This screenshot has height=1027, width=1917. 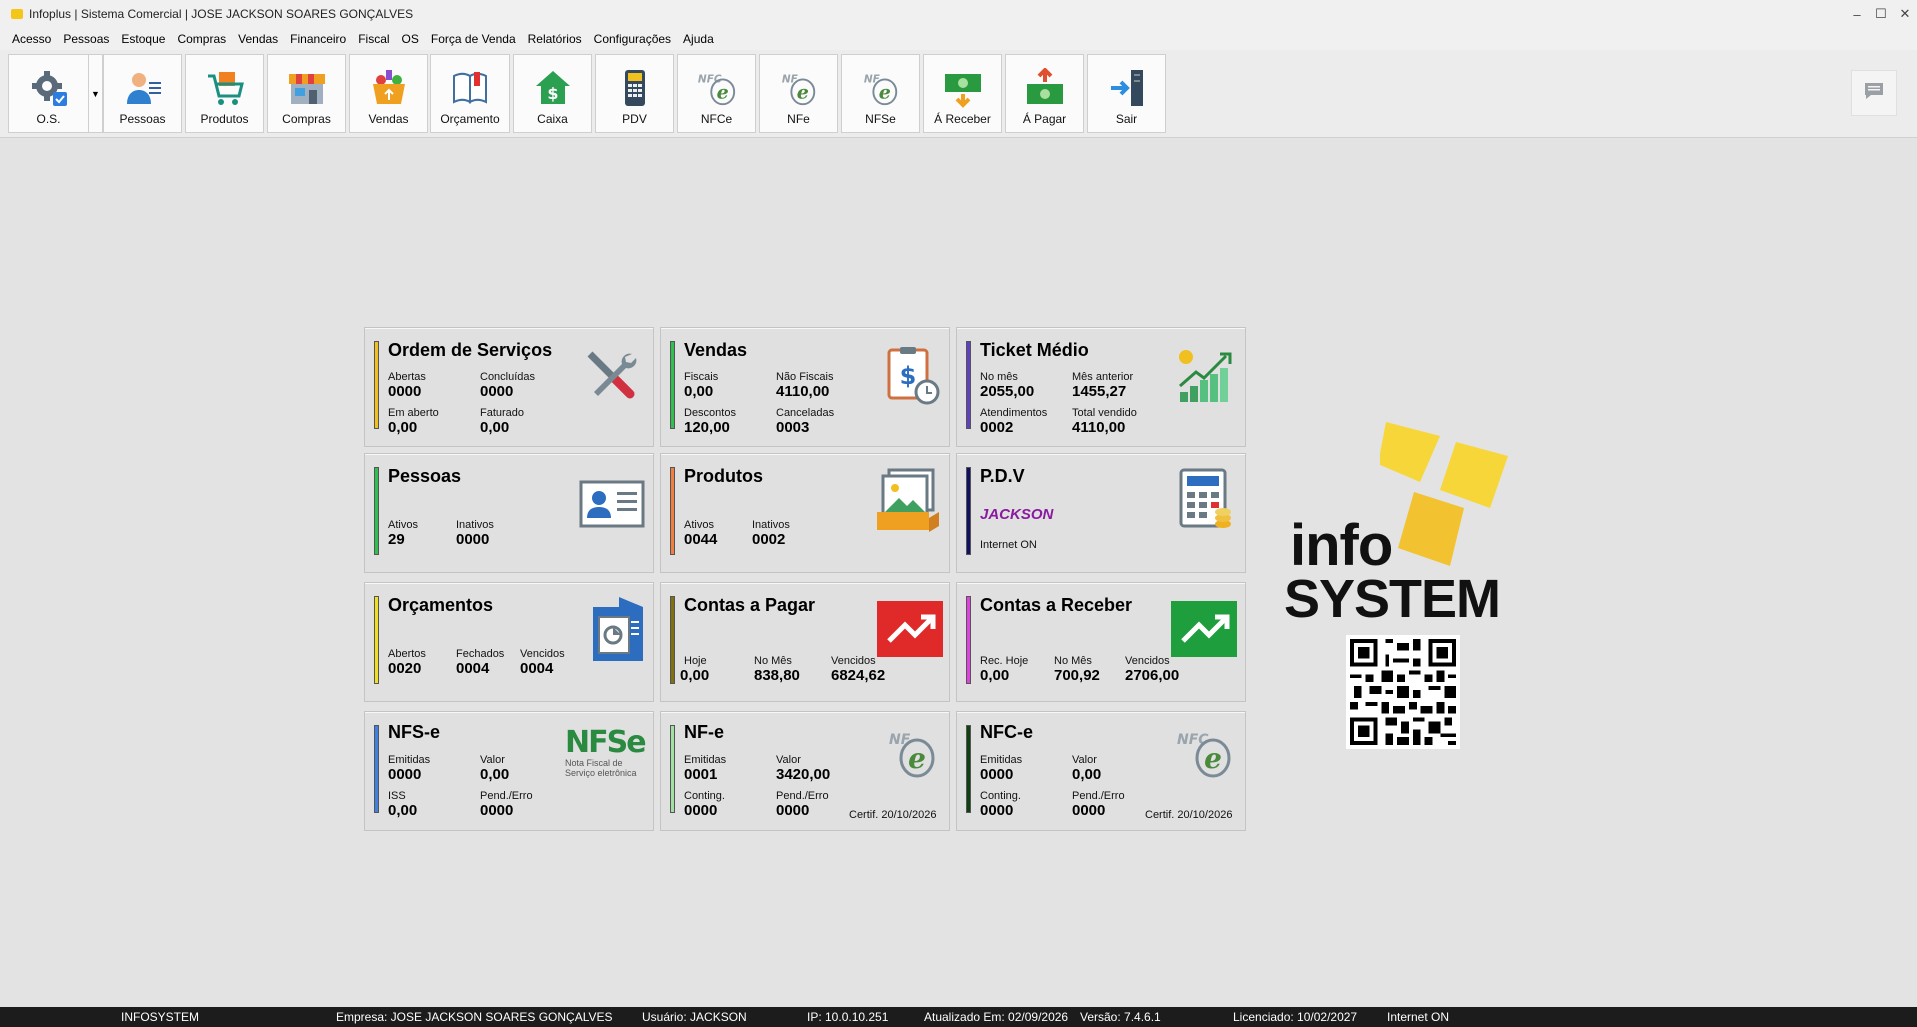 What do you see at coordinates (1881, 14) in the screenshot?
I see `maximize-icon: ☐` at bounding box center [1881, 14].